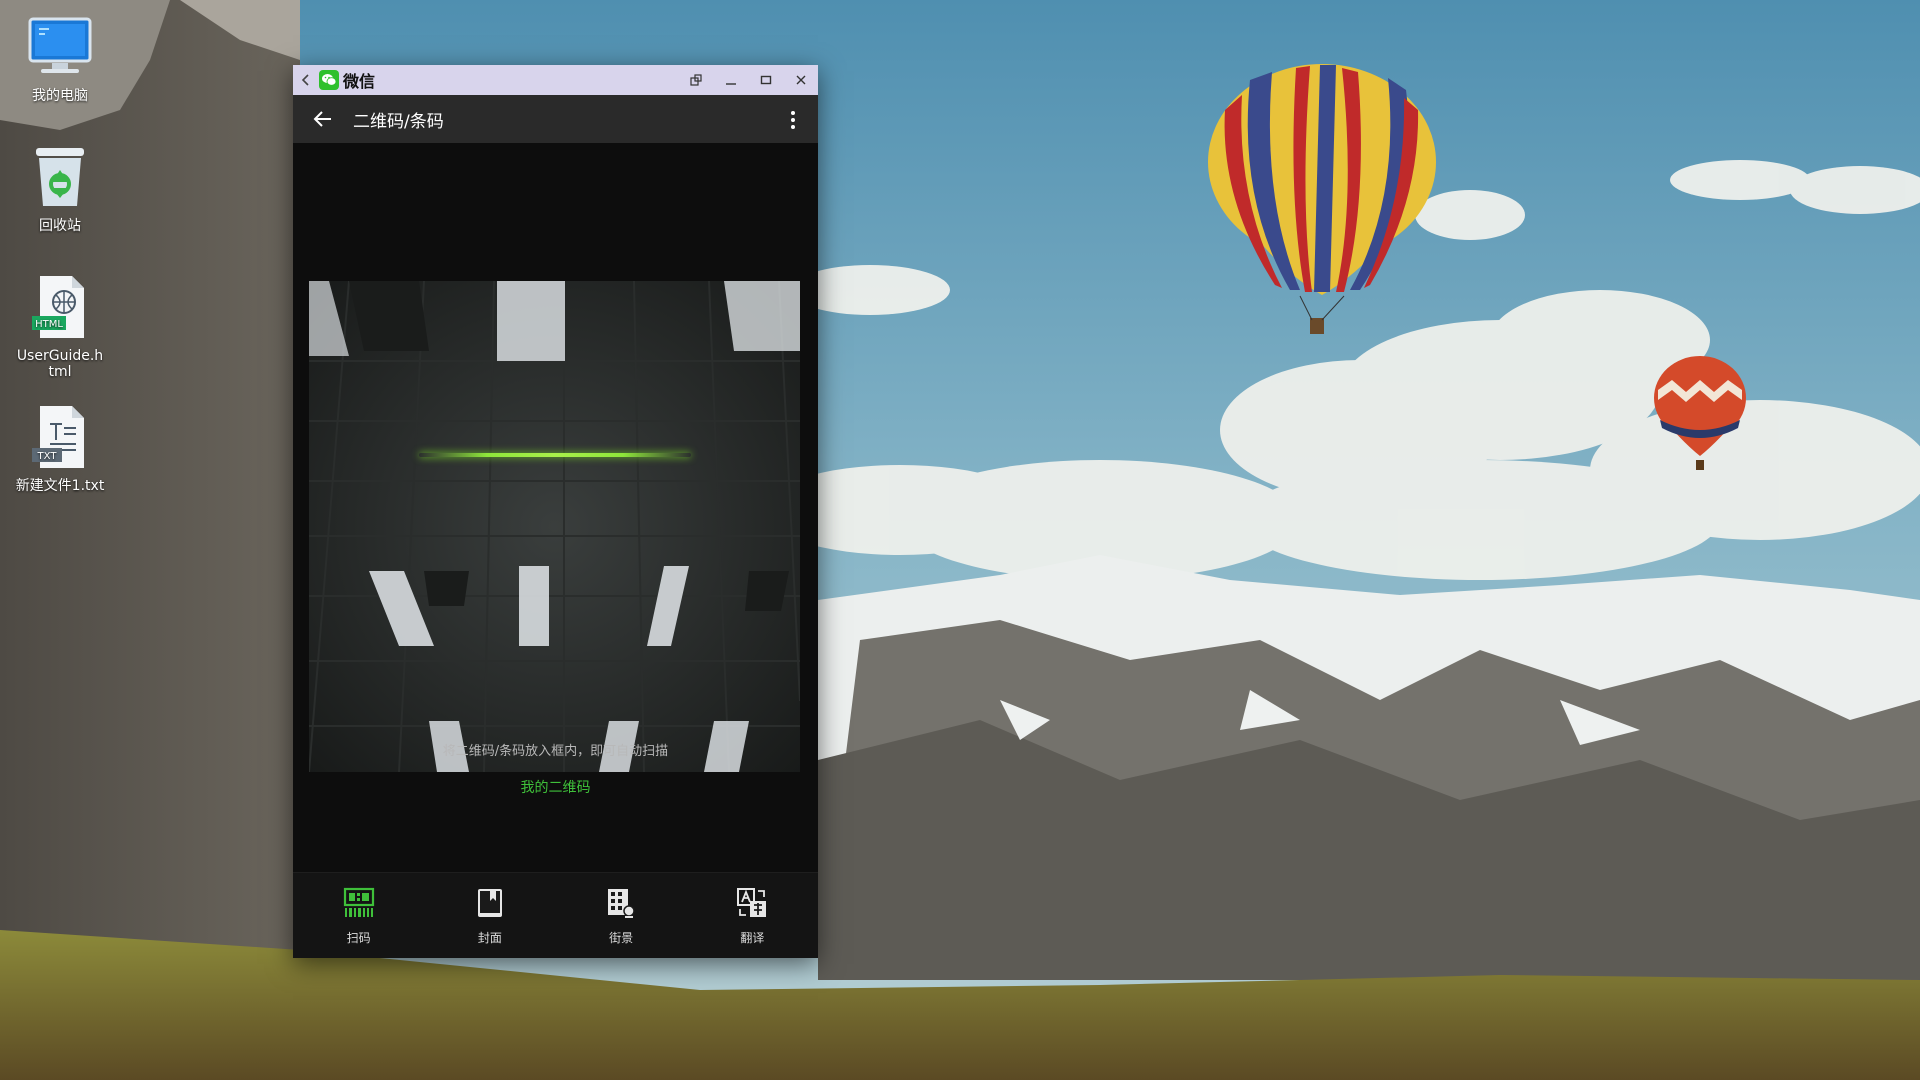 The width and height of the screenshot is (1920, 1080). Describe the element at coordinates (555, 787) in the screenshot. I see `my-qr-code-link: 我的二维码` at that location.